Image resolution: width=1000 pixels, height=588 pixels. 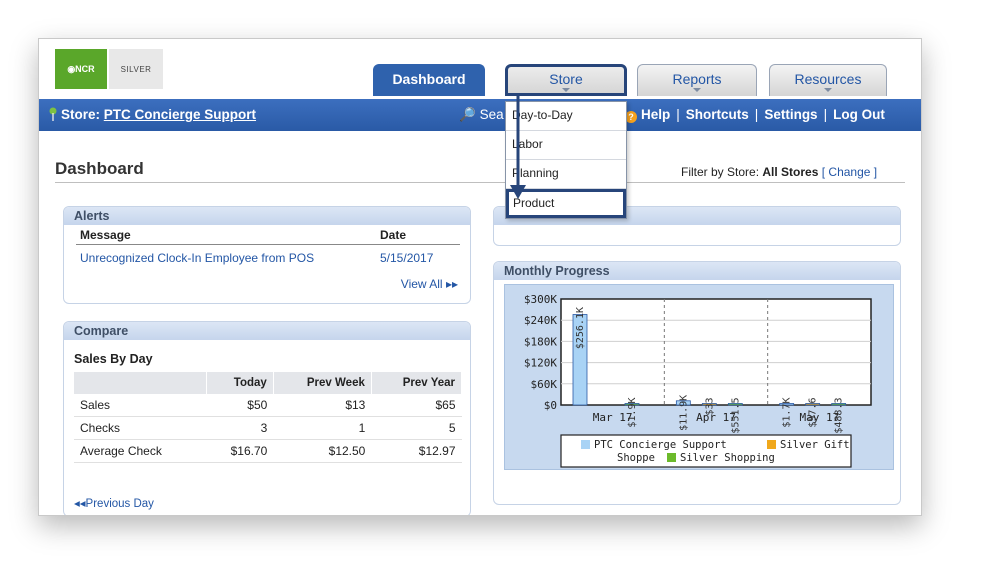 I want to click on compare-header, so click(x=140, y=383).